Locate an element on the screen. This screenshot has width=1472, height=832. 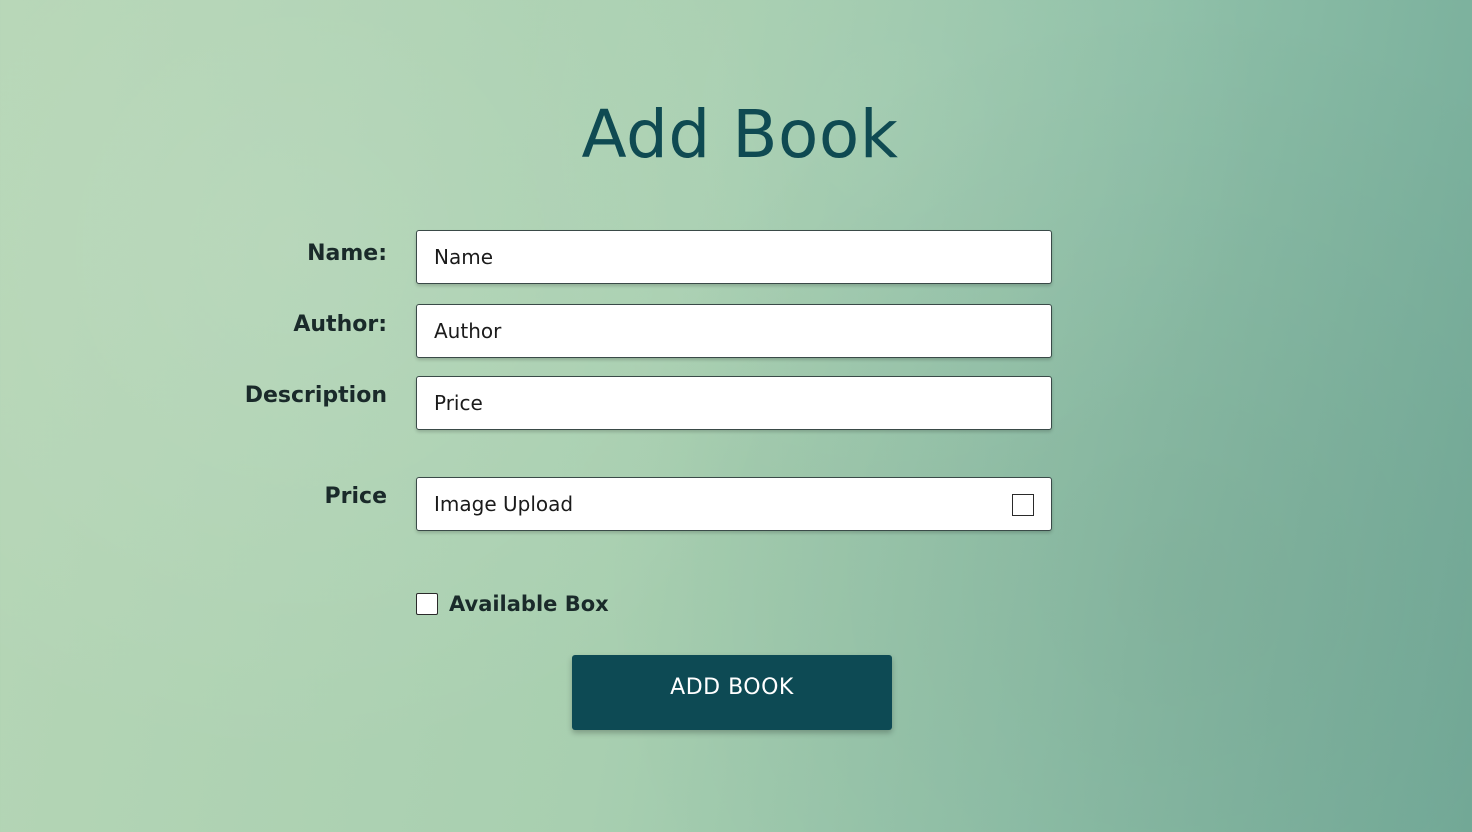
price-label: Price is located at coordinates (355, 496).